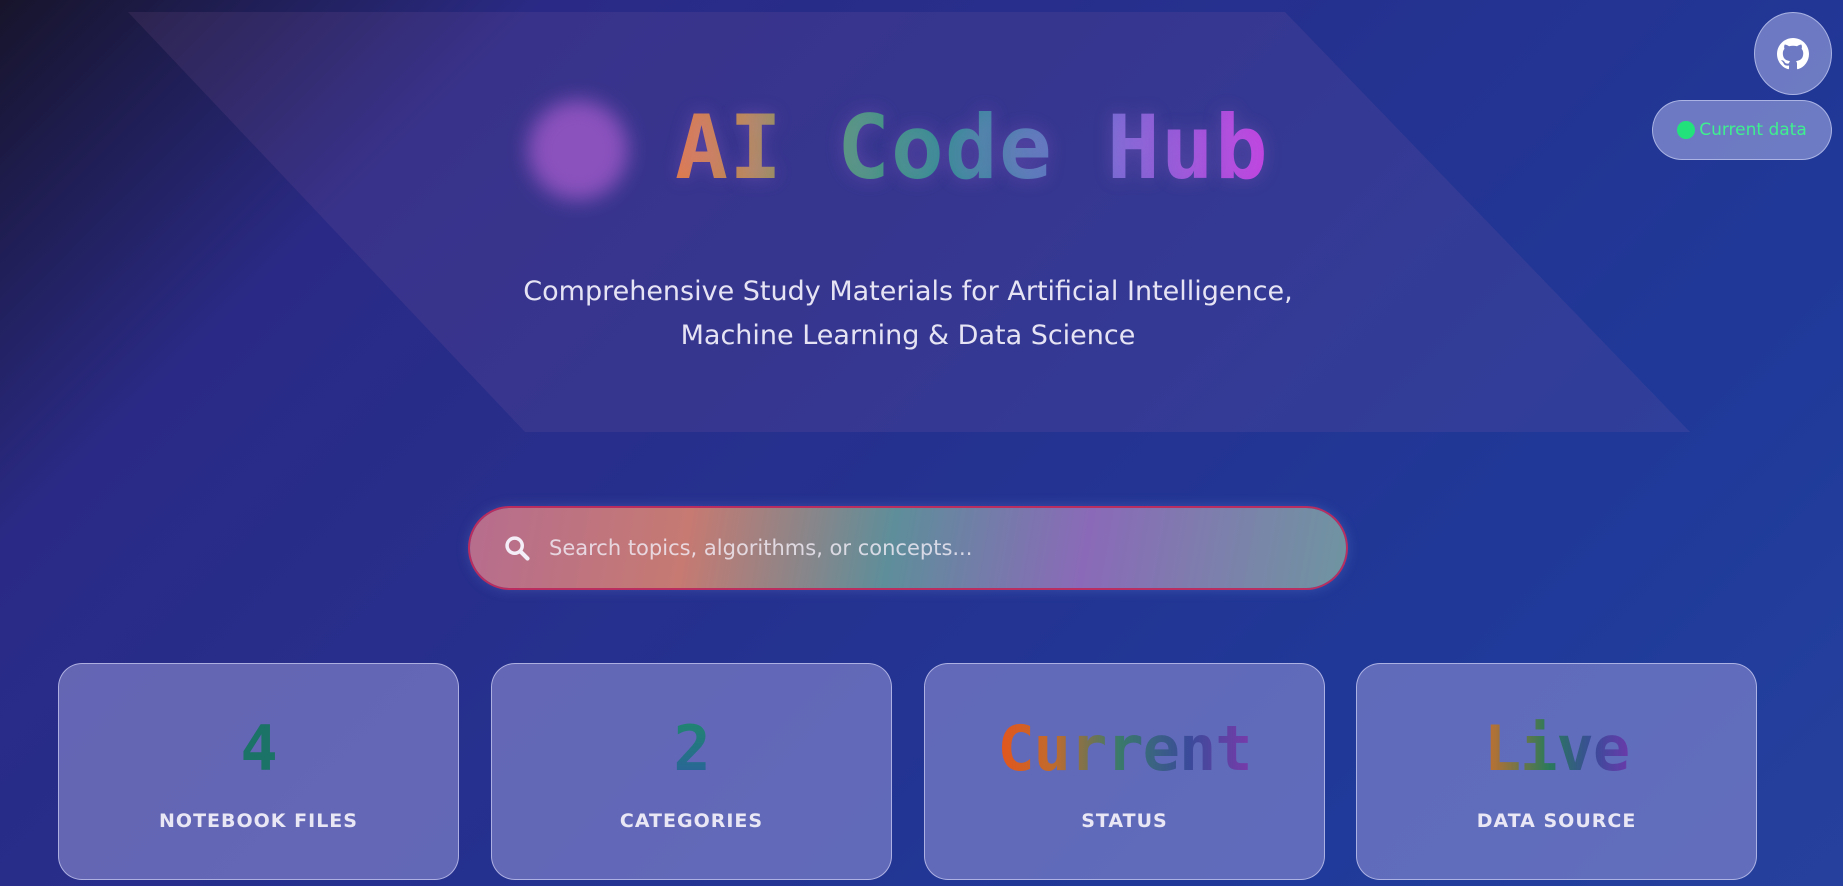 Image resolution: width=1843 pixels, height=886 pixels. What do you see at coordinates (517, 548) in the screenshot?
I see `search-icon` at bounding box center [517, 548].